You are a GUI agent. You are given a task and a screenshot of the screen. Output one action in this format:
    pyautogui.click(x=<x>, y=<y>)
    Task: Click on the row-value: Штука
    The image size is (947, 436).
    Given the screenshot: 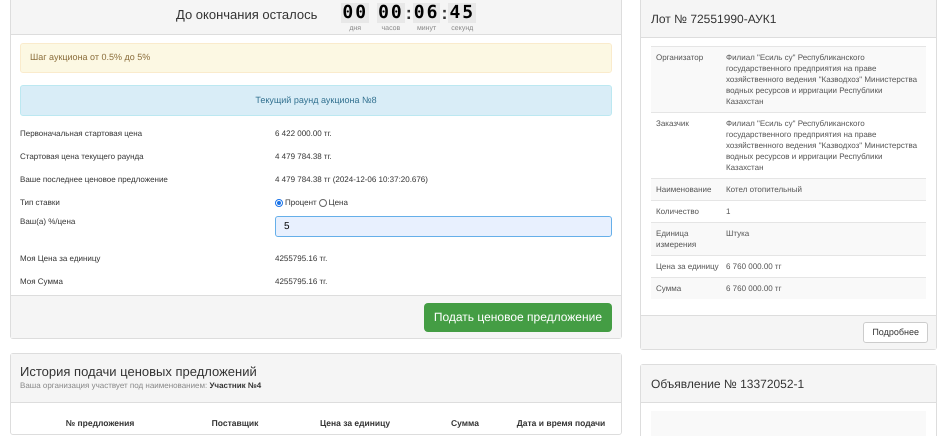 What is the action you would take?
    pyautogui.click(x=738, y=234)
    